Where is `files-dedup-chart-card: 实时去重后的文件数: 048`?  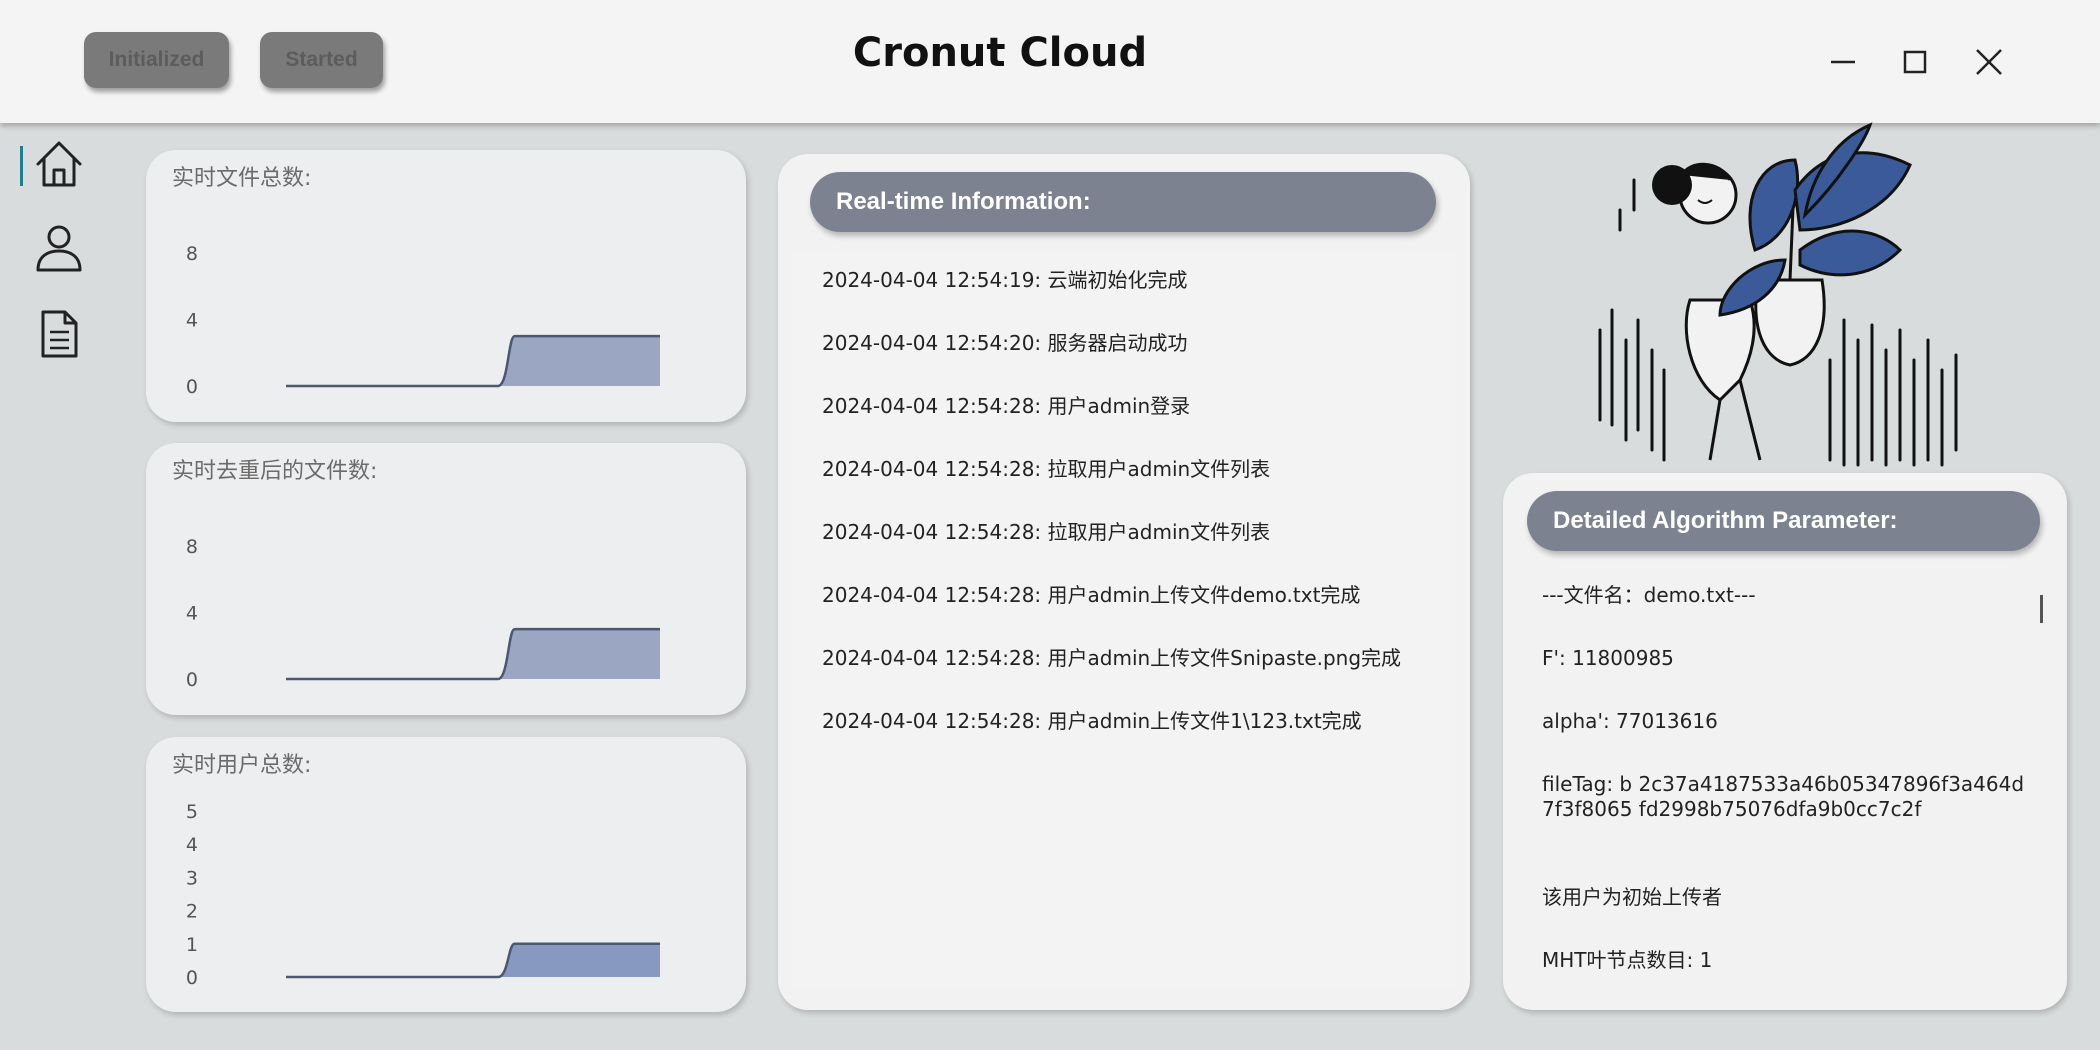 files-dedup-chart-card: 实时去重后的文件数: 048 is located at coordinates (446, 579).